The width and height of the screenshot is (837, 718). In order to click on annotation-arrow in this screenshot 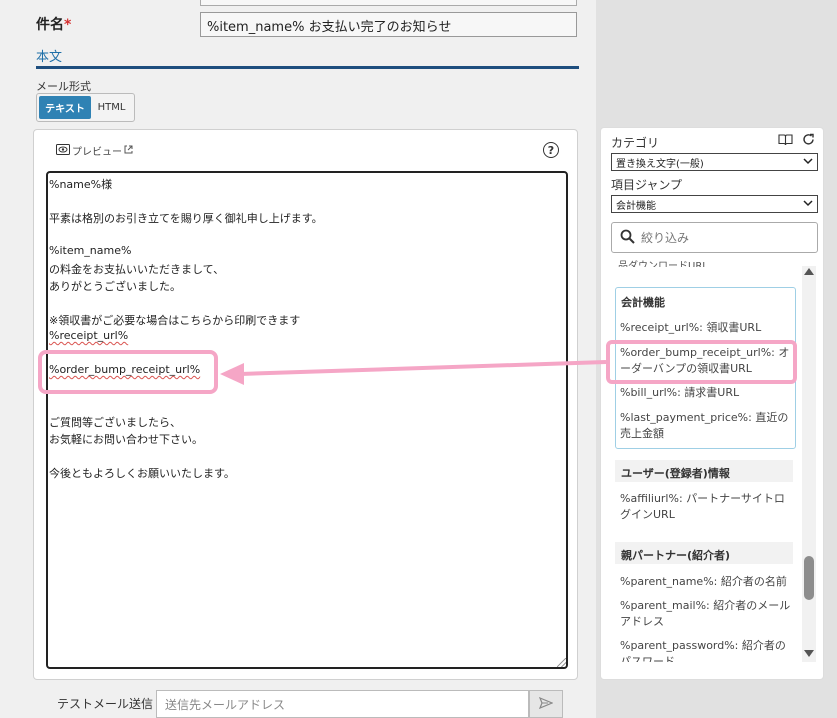, I will do `click(413, 372)`.